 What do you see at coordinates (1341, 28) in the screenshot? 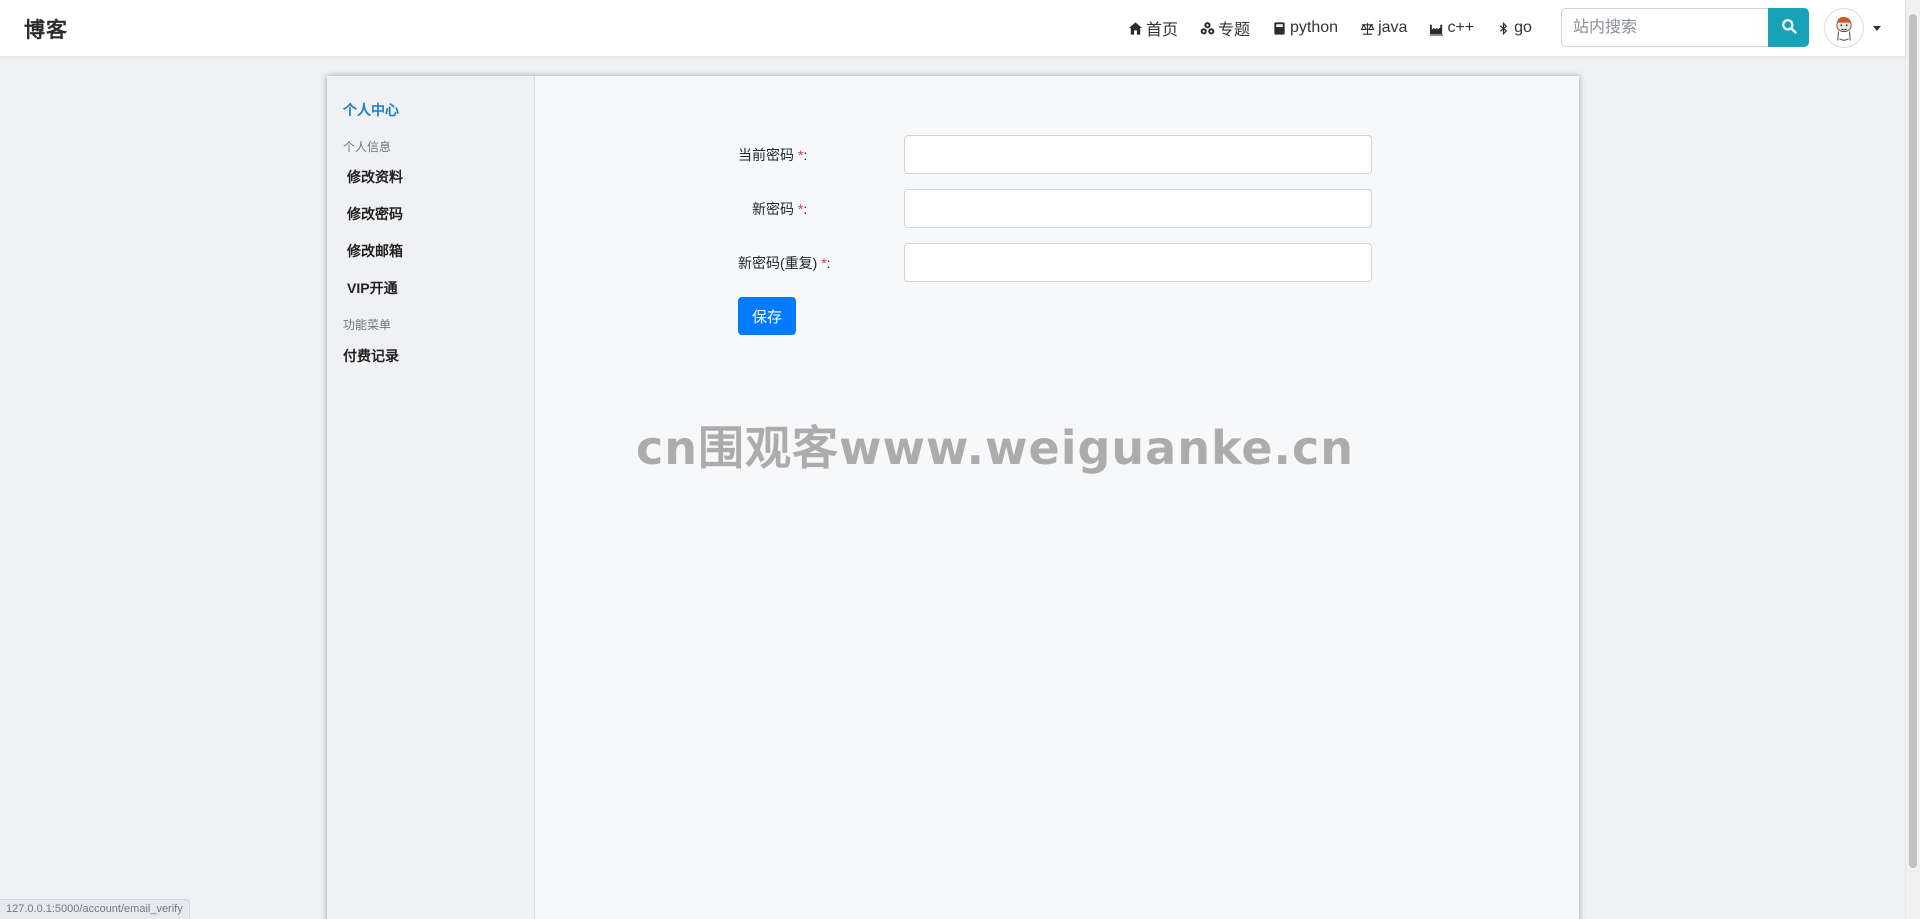
I see `nav-links: 首页 专题 python java c++ go` at bounding box center [1341, 28].